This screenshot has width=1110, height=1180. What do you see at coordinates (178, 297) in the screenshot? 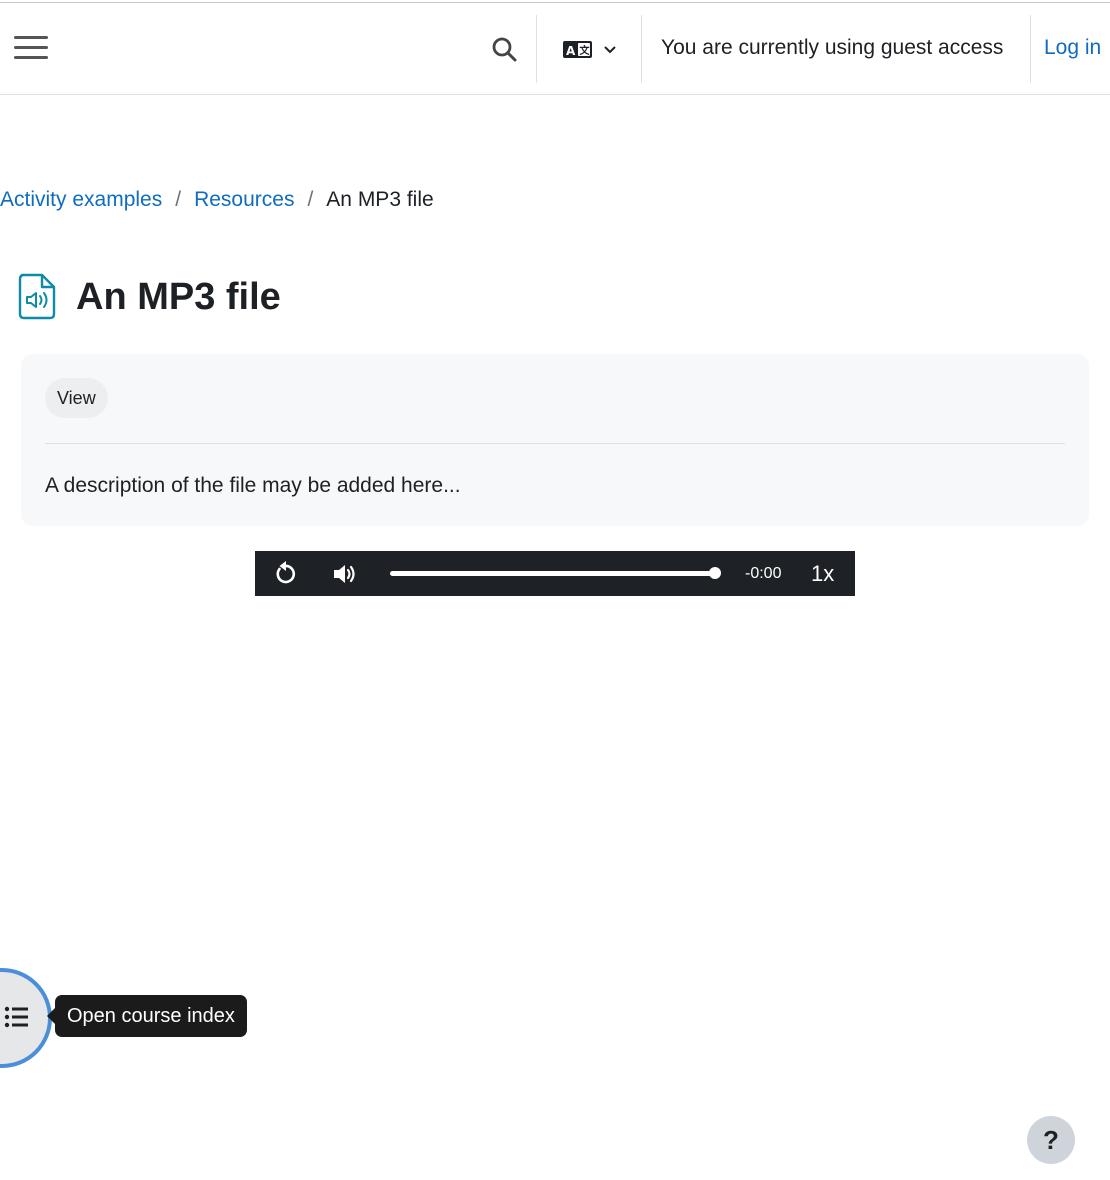
I see `page-title: An MP3 file` at bounding box center [178, 297].